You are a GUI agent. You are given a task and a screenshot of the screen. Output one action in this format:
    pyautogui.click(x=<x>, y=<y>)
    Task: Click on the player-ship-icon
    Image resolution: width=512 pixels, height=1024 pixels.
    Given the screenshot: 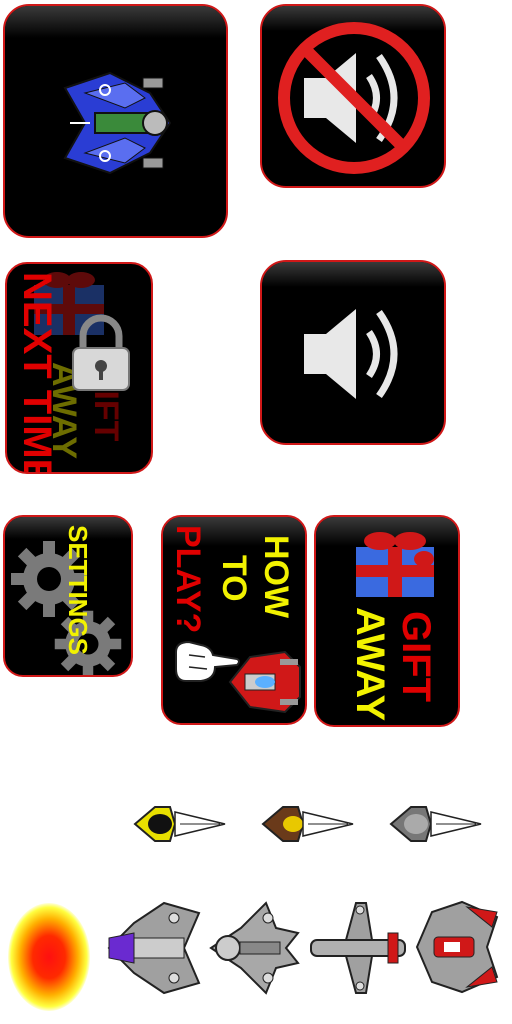 What is the action you would take?
    pyautogui.click(x=117, y=123)
    